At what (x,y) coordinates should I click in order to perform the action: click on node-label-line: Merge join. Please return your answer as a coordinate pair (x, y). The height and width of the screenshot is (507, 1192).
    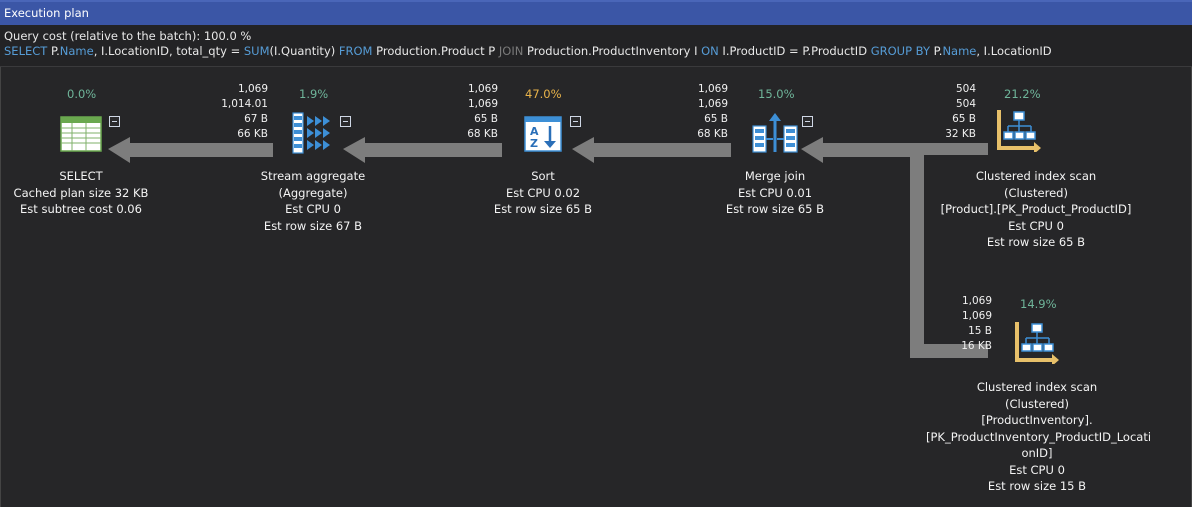
    Looking at the image, I should click on (775, 176).